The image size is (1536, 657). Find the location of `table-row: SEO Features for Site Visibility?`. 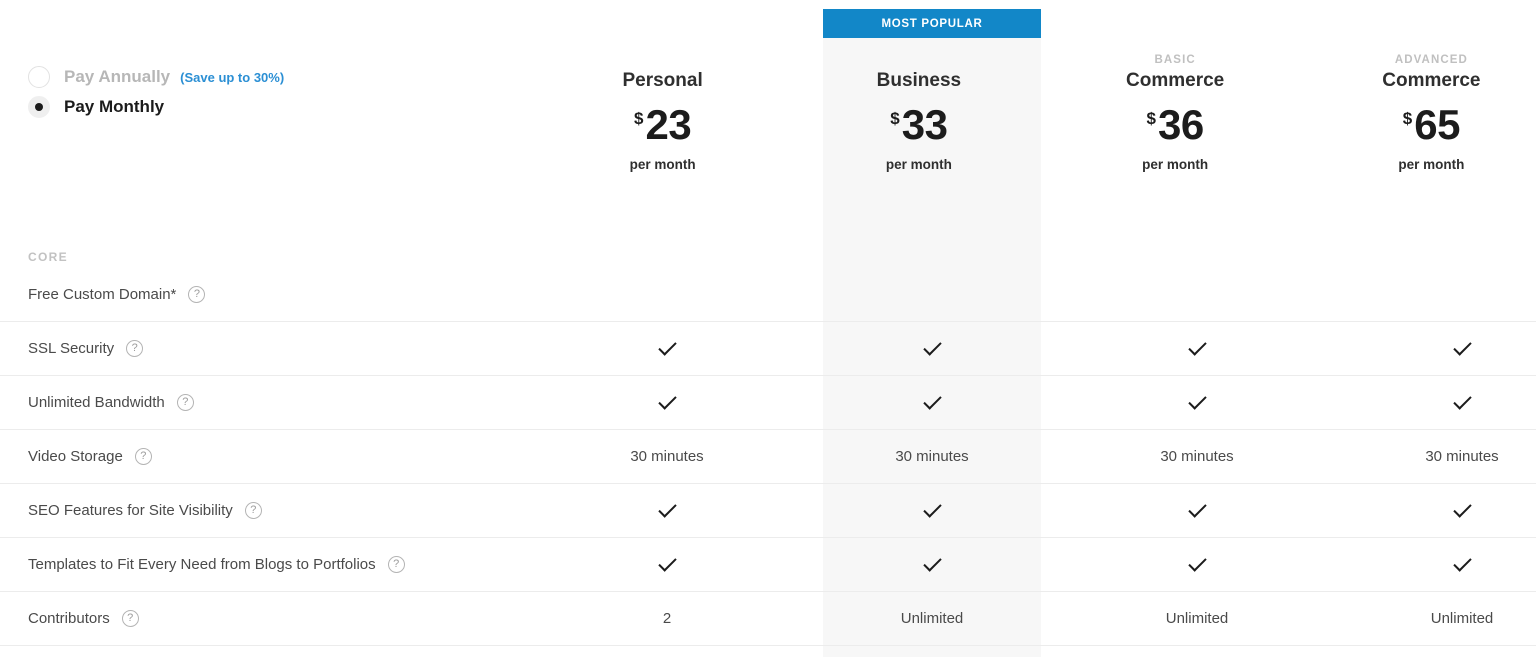

table-row: SEO Features for Site Visibility? is located at coordinates (768, 511).